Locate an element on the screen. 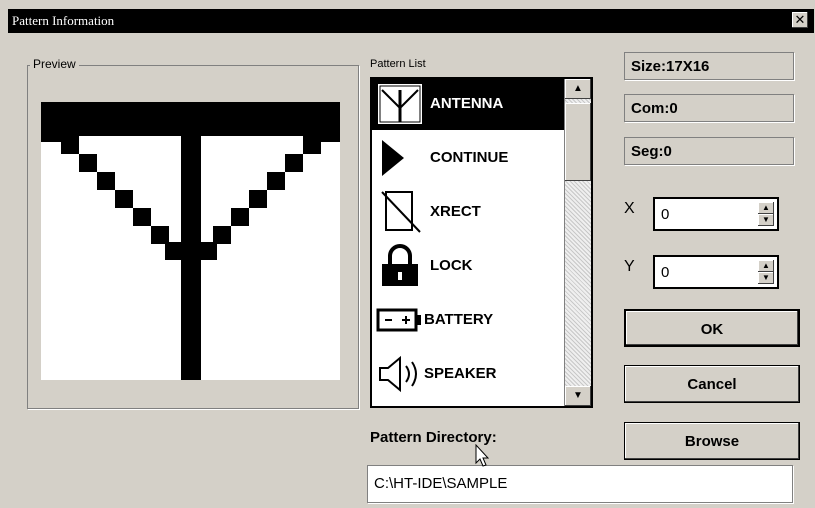 The image size is (815, 508). list-item-label: CONTINUE is located at coordinates (469, 157).